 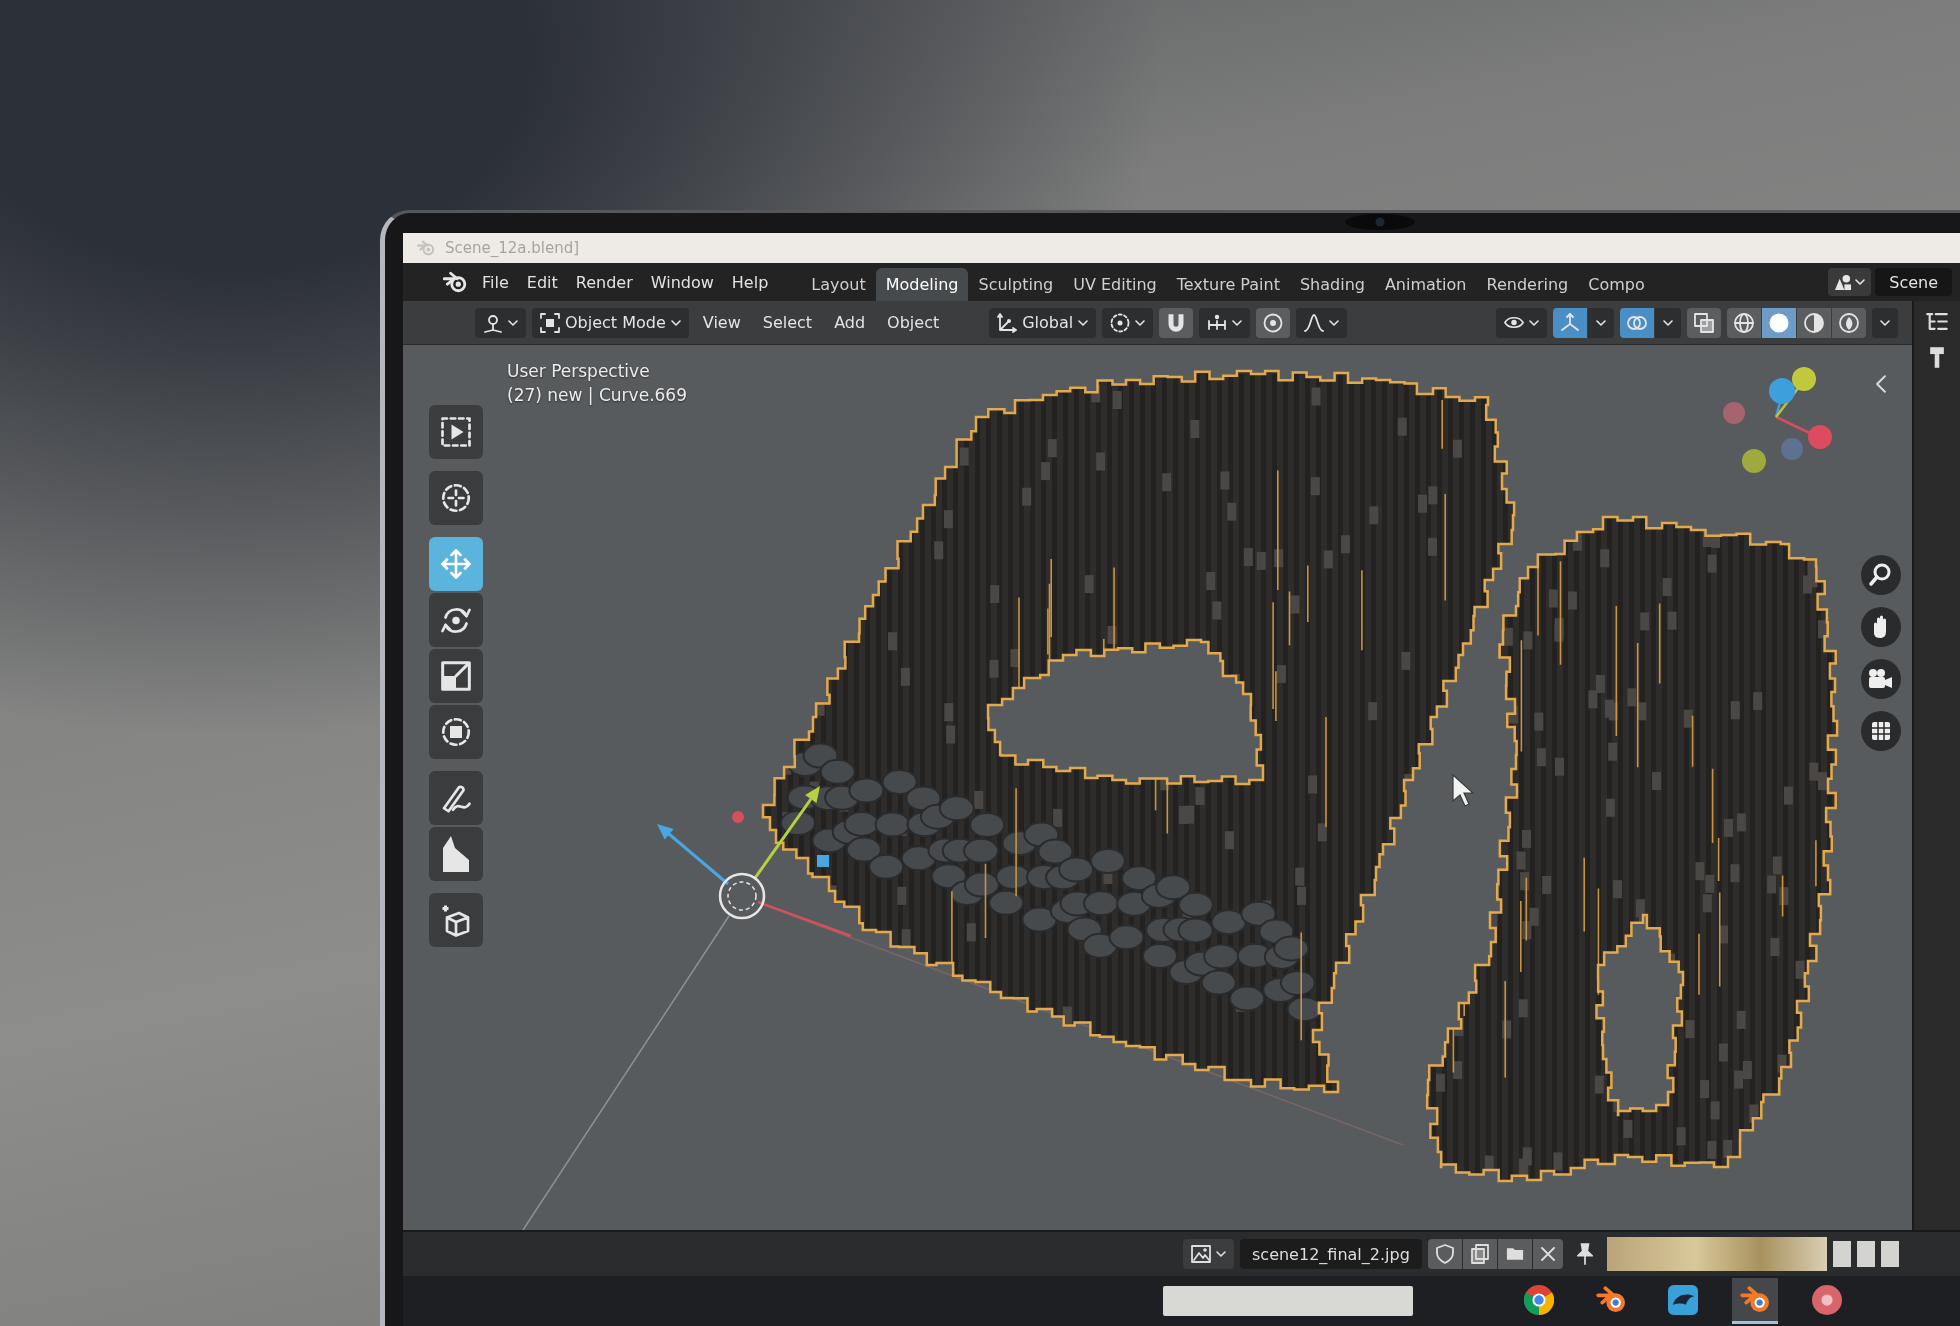 I want to click on fake-user-button, so click(x=1444, y=1254).